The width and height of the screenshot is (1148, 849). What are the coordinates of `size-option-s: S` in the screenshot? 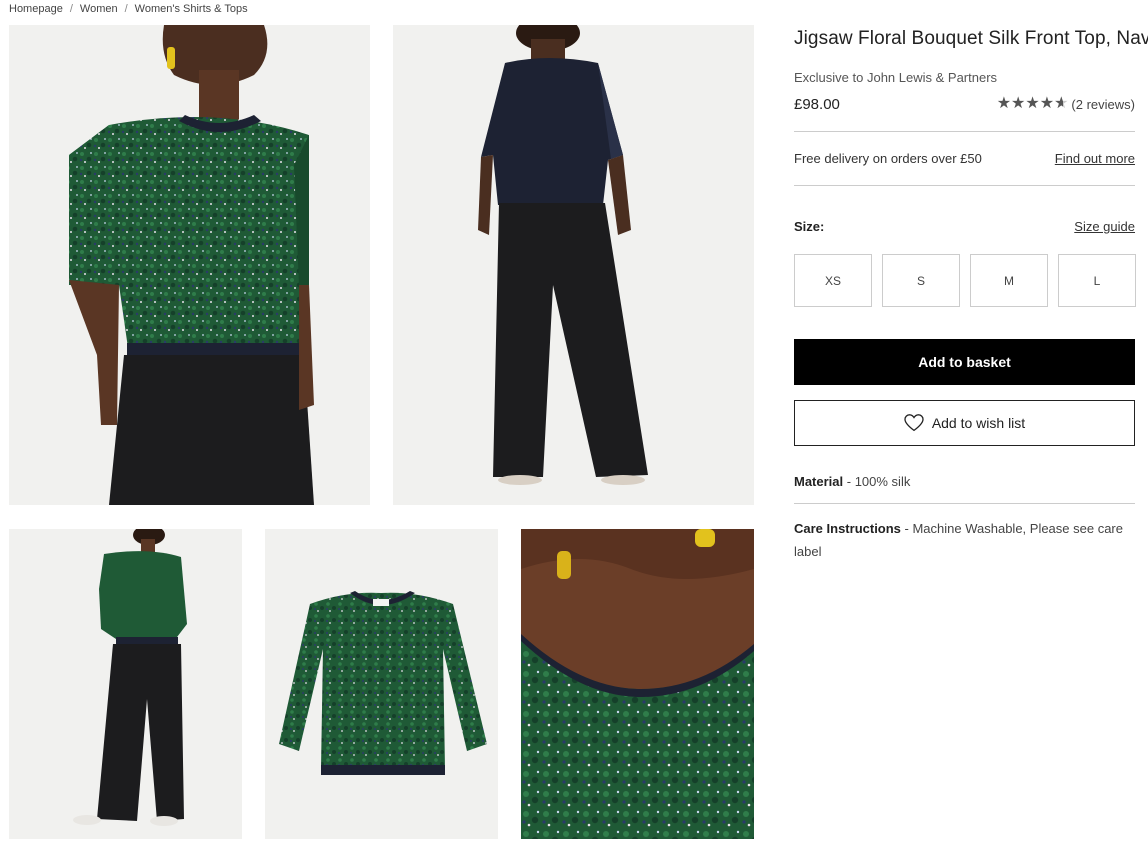 It's located at (921, 280).